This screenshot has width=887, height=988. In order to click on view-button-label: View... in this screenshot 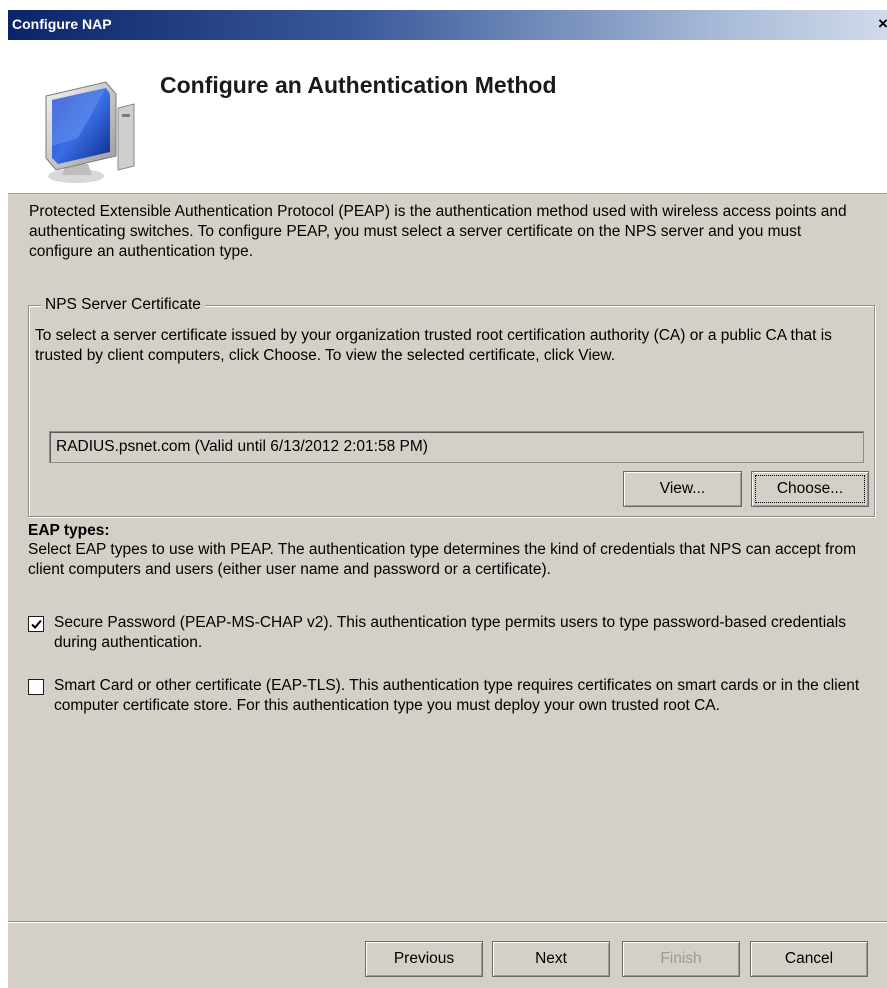, I will do `click(682, 488)`.